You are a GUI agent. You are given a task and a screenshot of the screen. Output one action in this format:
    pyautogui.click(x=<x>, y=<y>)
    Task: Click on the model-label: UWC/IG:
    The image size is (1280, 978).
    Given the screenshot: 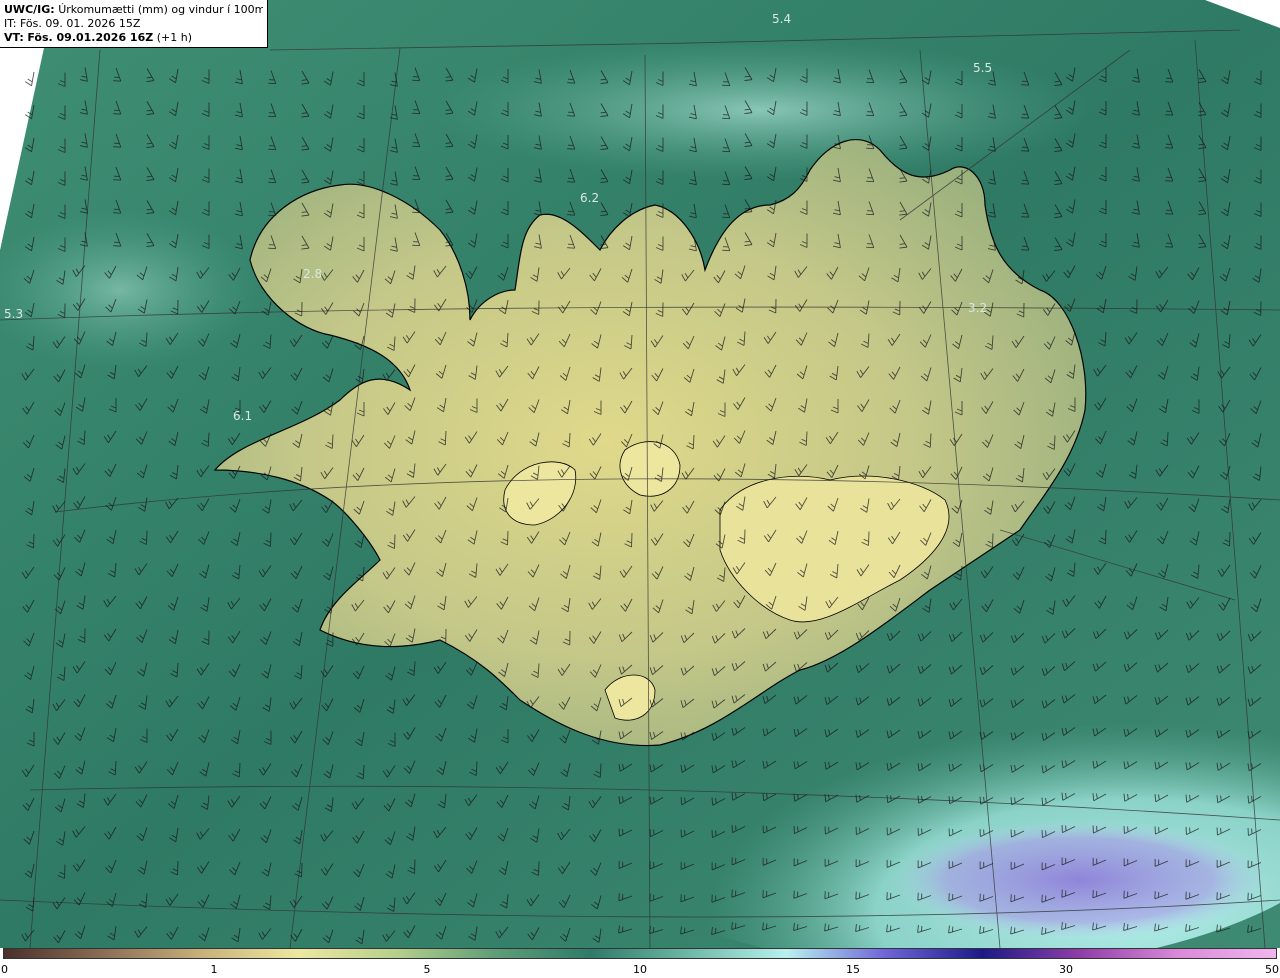 What is the action you would take?
    pyautogui.click(x=29, y=9)
    